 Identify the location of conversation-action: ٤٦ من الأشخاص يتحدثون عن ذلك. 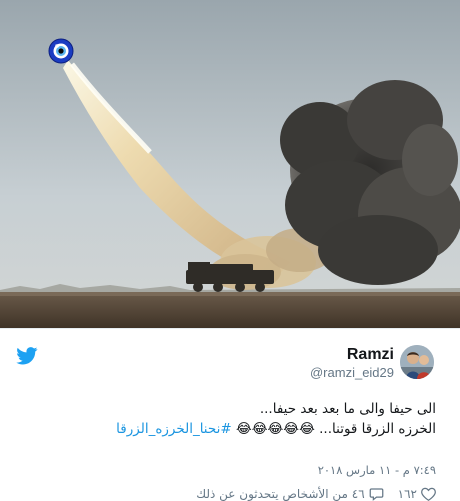
(290, 494).